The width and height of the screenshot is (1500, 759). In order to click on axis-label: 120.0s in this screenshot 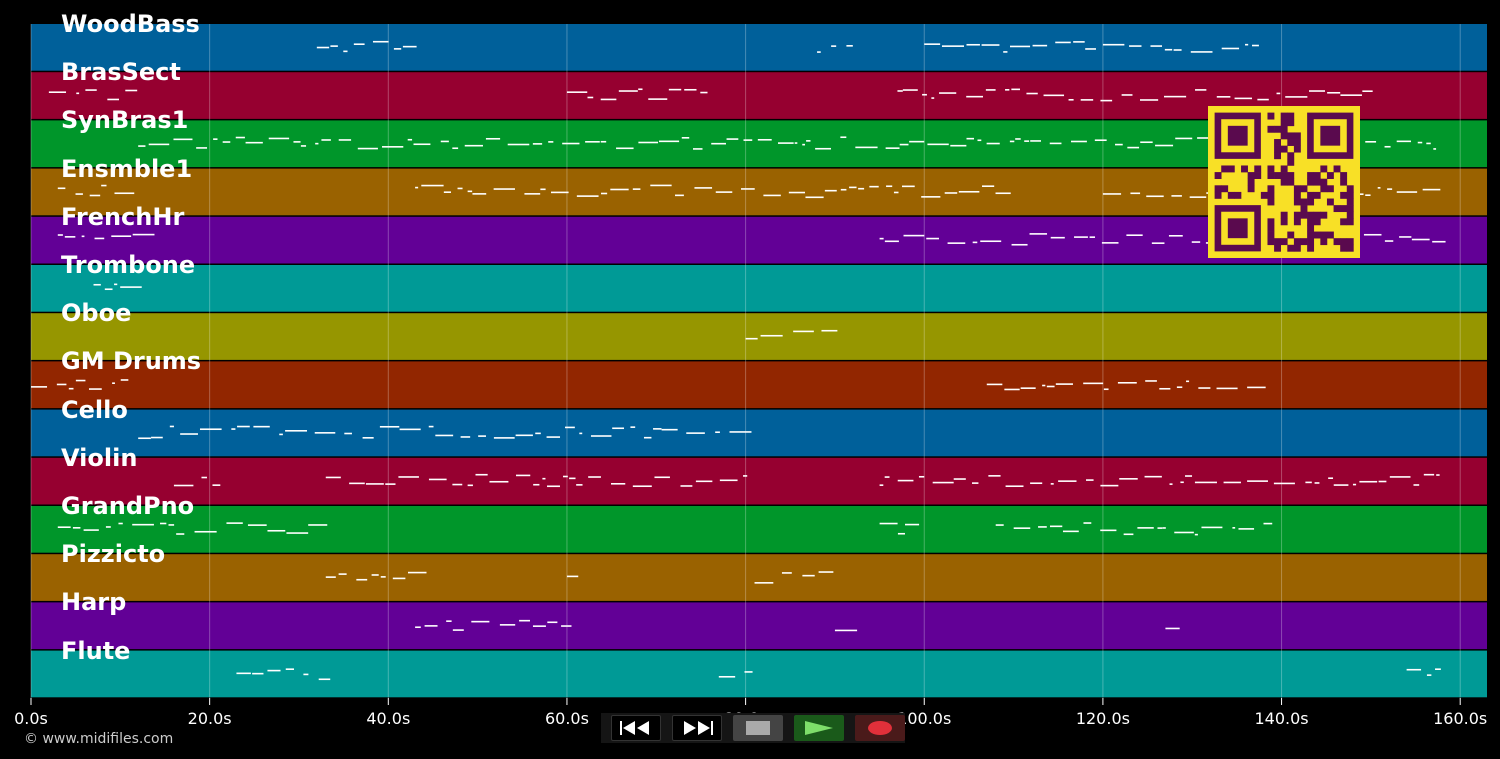, I will do `click(1102, 718)`.